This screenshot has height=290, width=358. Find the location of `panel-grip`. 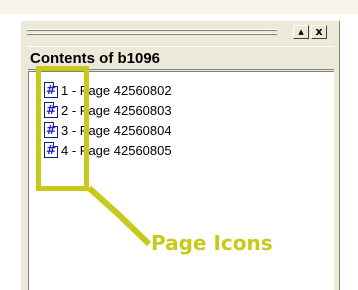

panel-grip is located at coordinates (152, 32).